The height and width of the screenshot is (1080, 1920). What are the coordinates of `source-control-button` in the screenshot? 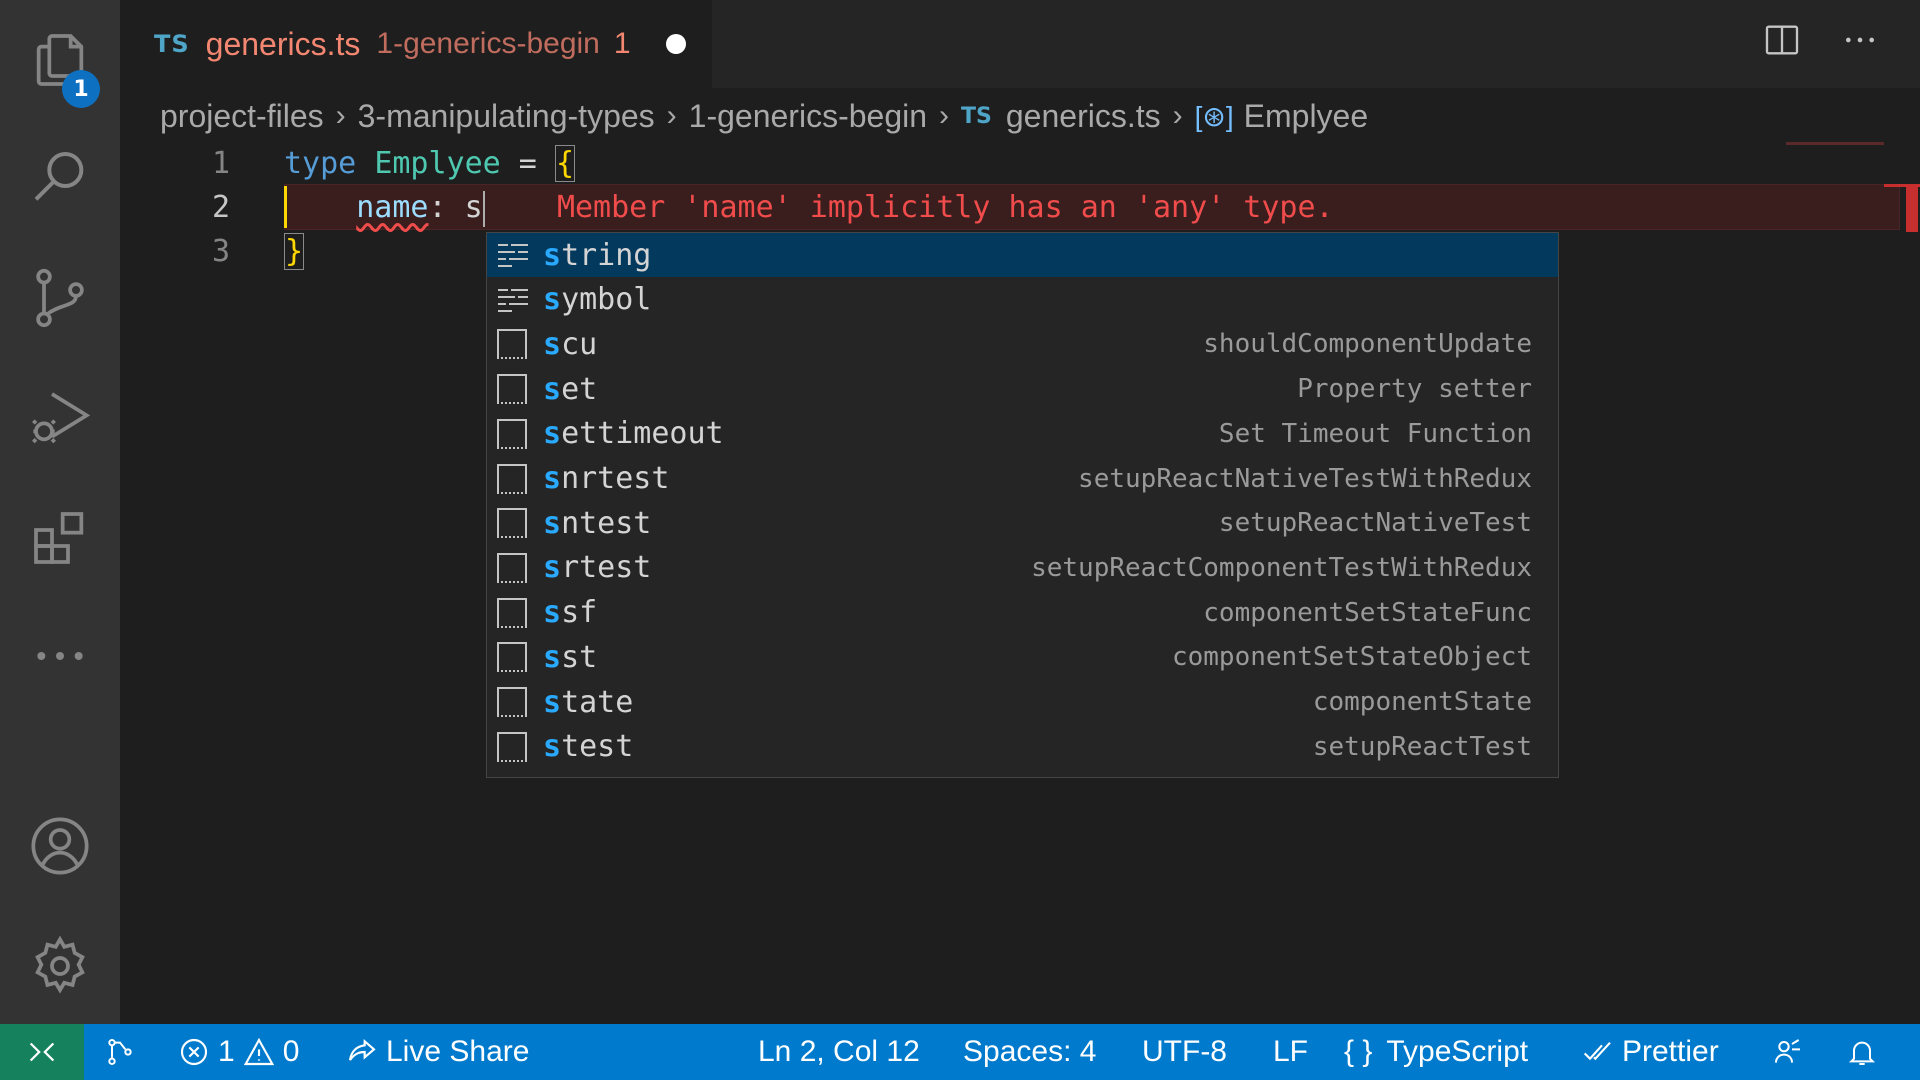 It's located at (60, 298).